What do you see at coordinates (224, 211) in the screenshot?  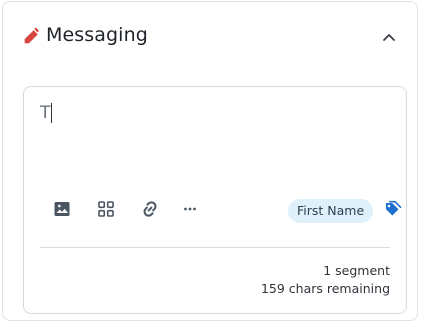 I see `editor-toolbar: First Name` at bounding box center [224, 211].